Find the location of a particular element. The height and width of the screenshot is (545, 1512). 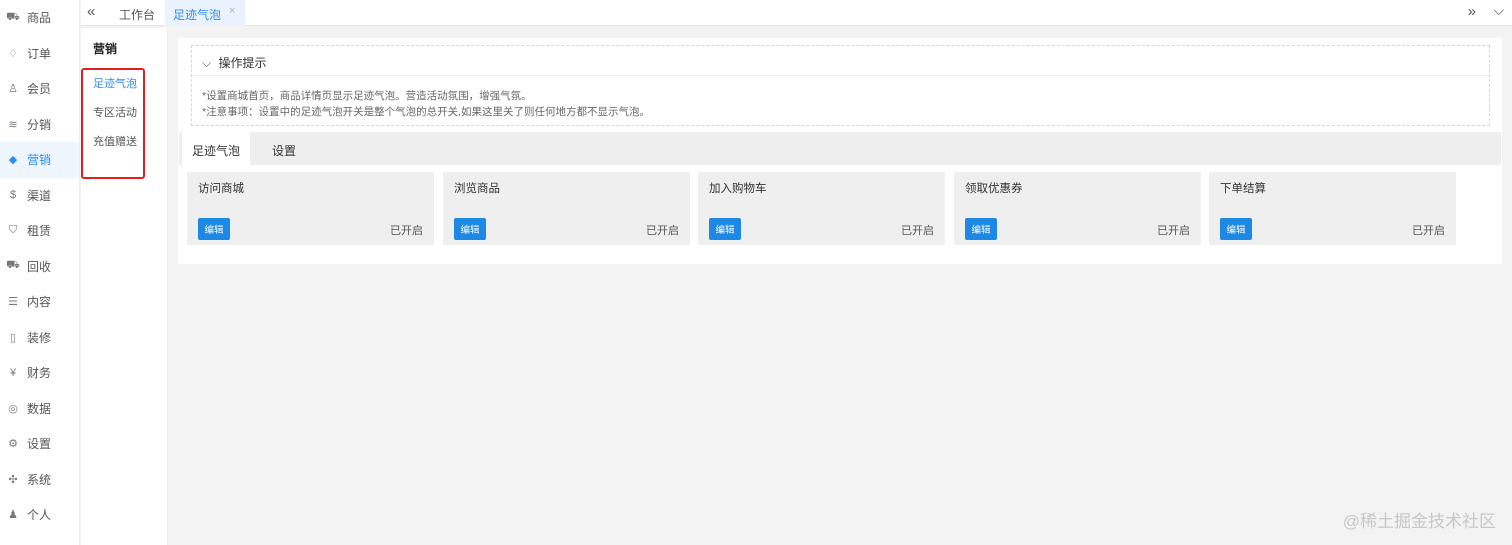

nav-item-members: ♙ 会员 is located at coordinates (39, 89).